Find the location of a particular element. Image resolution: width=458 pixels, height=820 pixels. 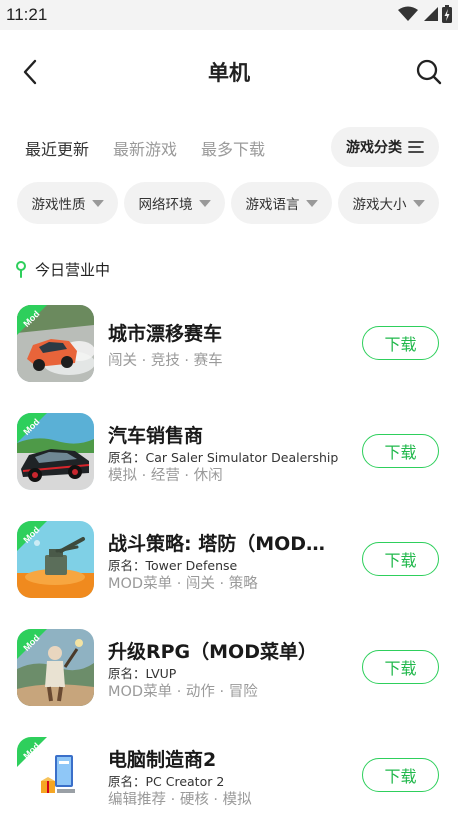

game-icon-tower-defense: Mod is located at coordinates (55, 559).